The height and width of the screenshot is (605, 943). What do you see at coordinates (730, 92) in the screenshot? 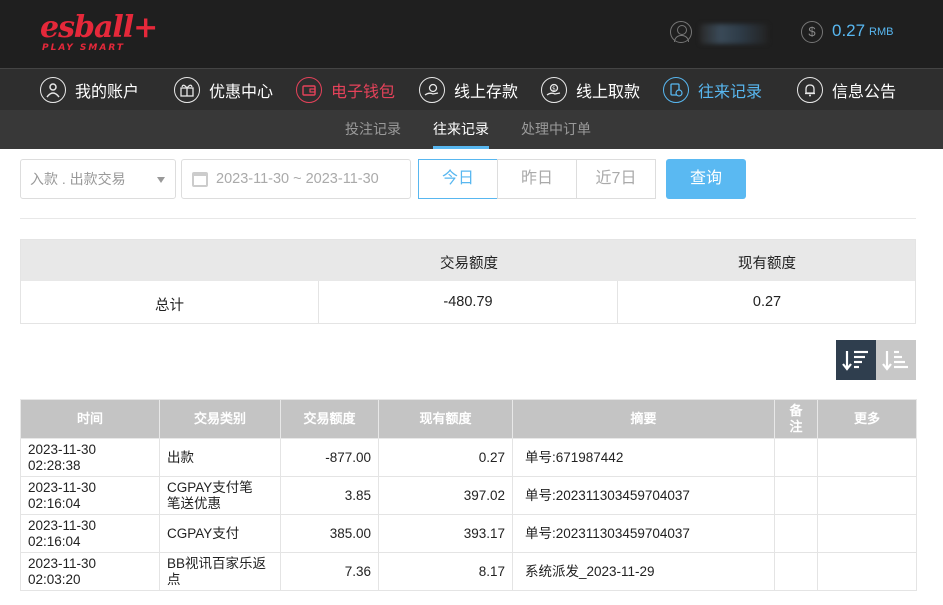
I see `nav-label: 往来记录` at bounding box center [730, 92].